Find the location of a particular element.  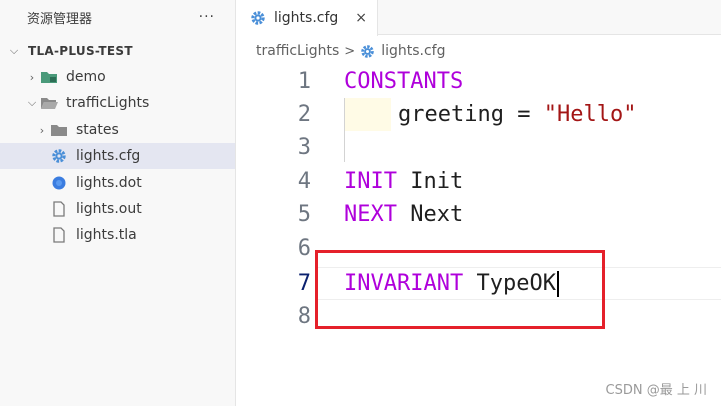

tree-item-label: trafficLights is located at coordinates (108, 103).